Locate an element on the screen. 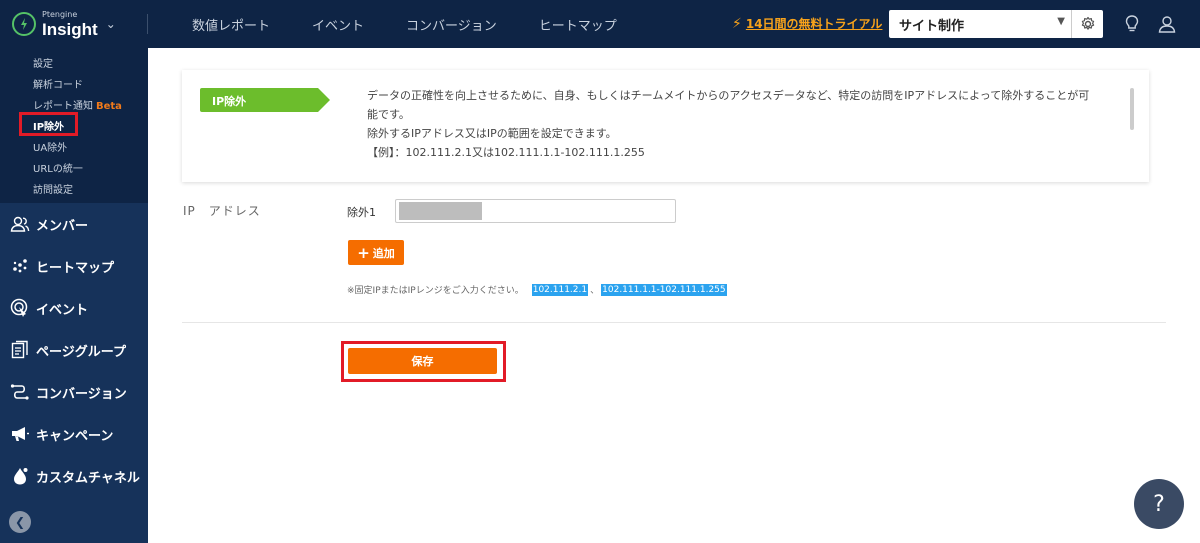 Image resolution: width=1200 pixels, height=543 pixels. logo-mark-icon is located at coordinates (24, 24).